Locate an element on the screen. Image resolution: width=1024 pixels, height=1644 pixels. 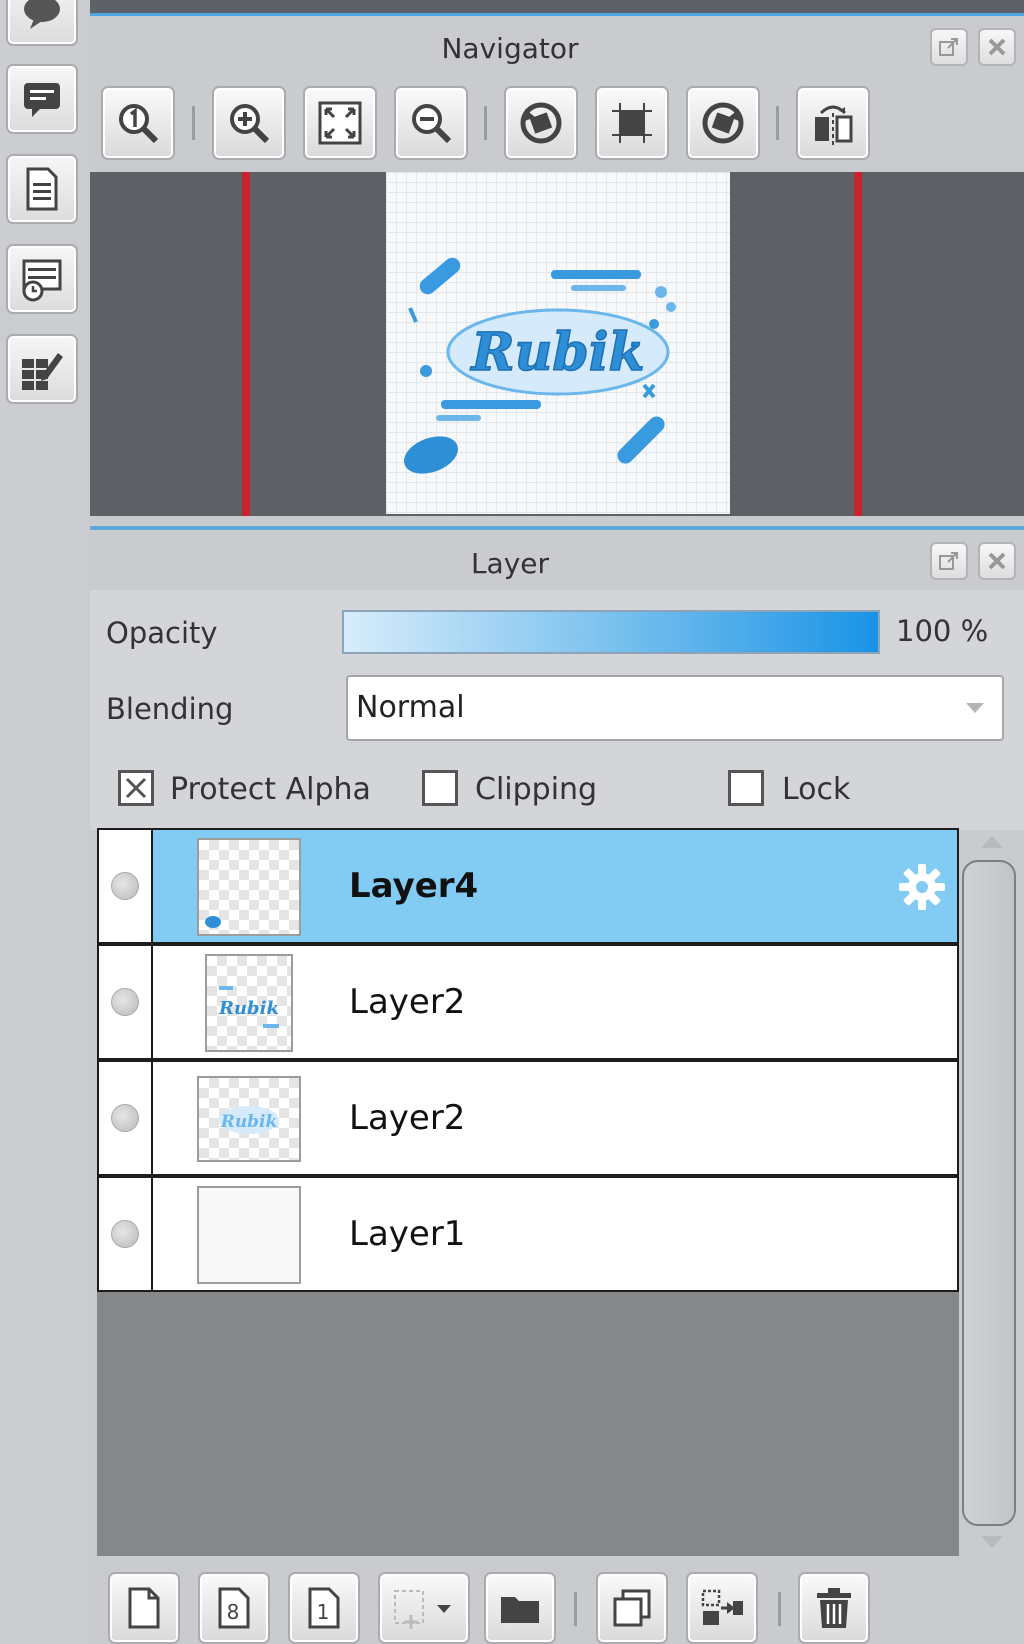
add-tone-layer-button is located at coordinates (424, 1608).